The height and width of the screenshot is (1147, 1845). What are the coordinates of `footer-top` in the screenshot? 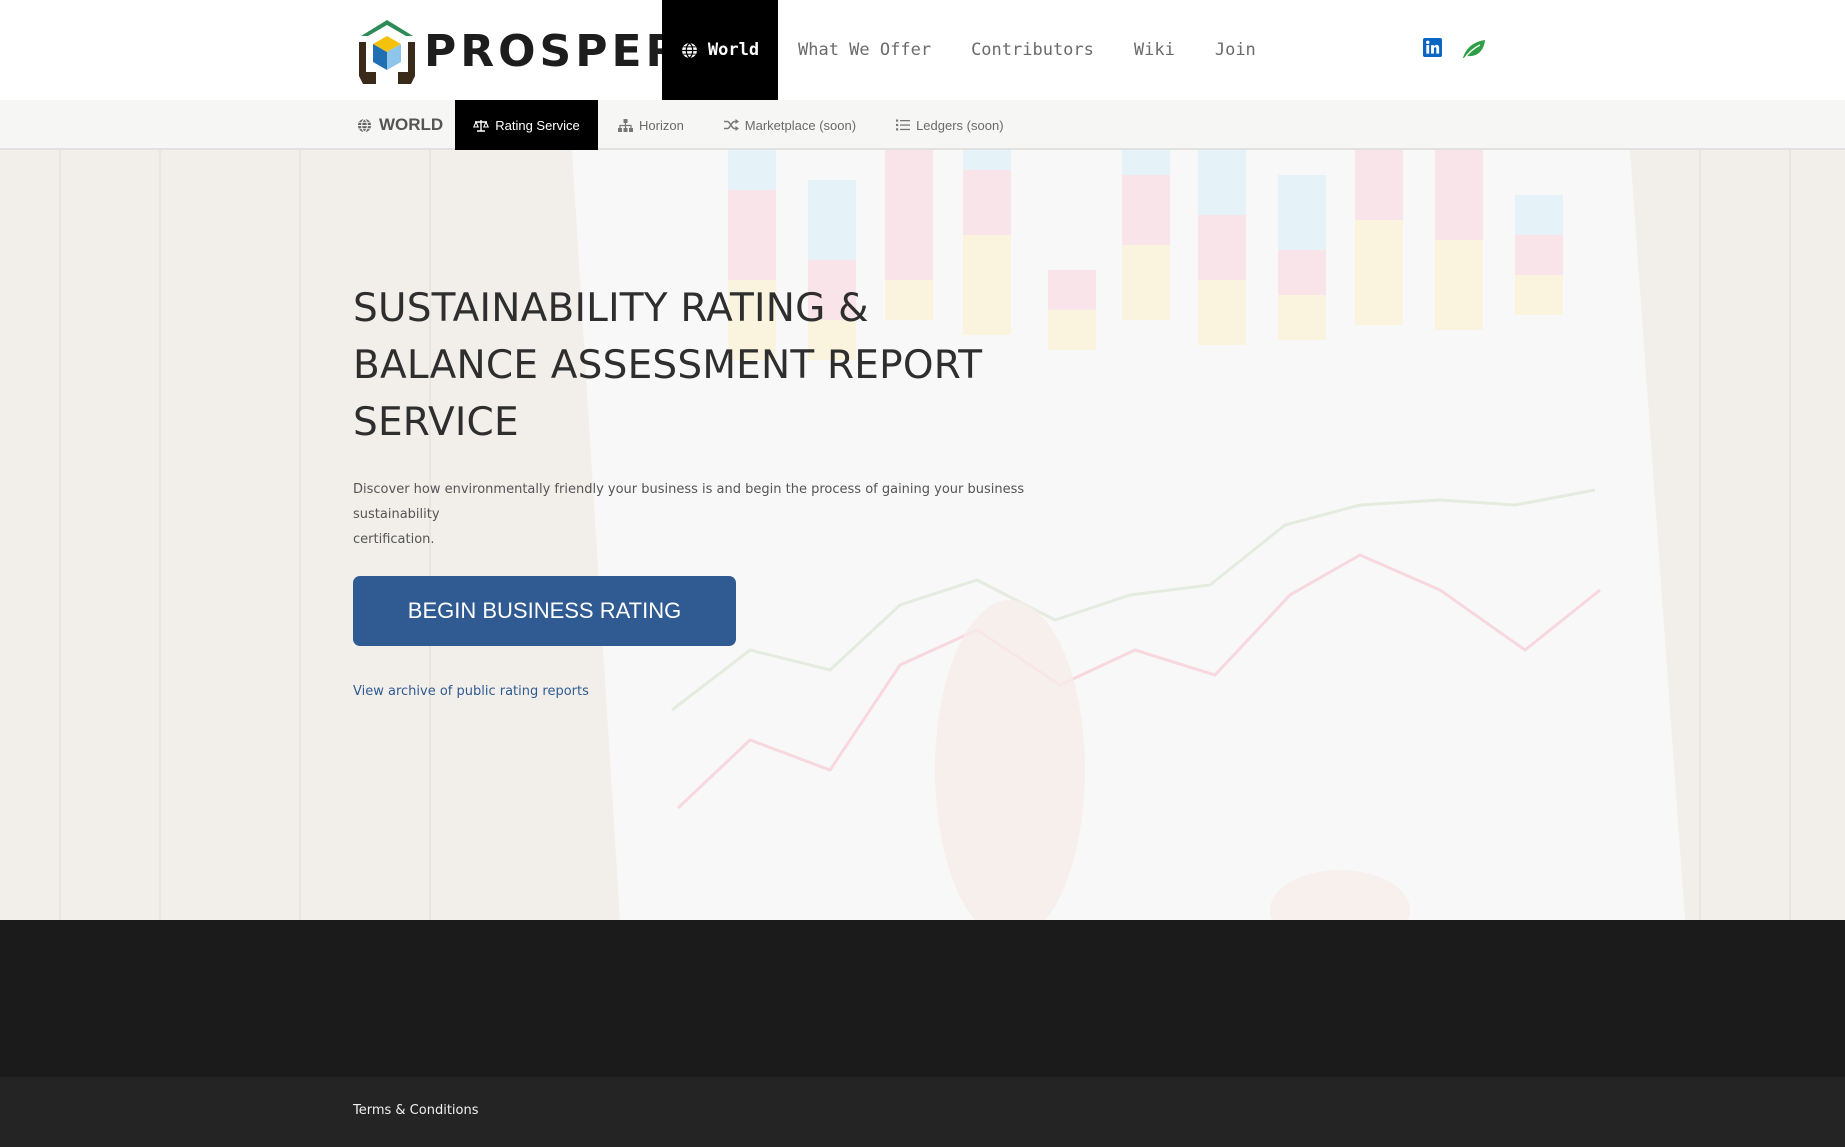 It's located at (922, 998).